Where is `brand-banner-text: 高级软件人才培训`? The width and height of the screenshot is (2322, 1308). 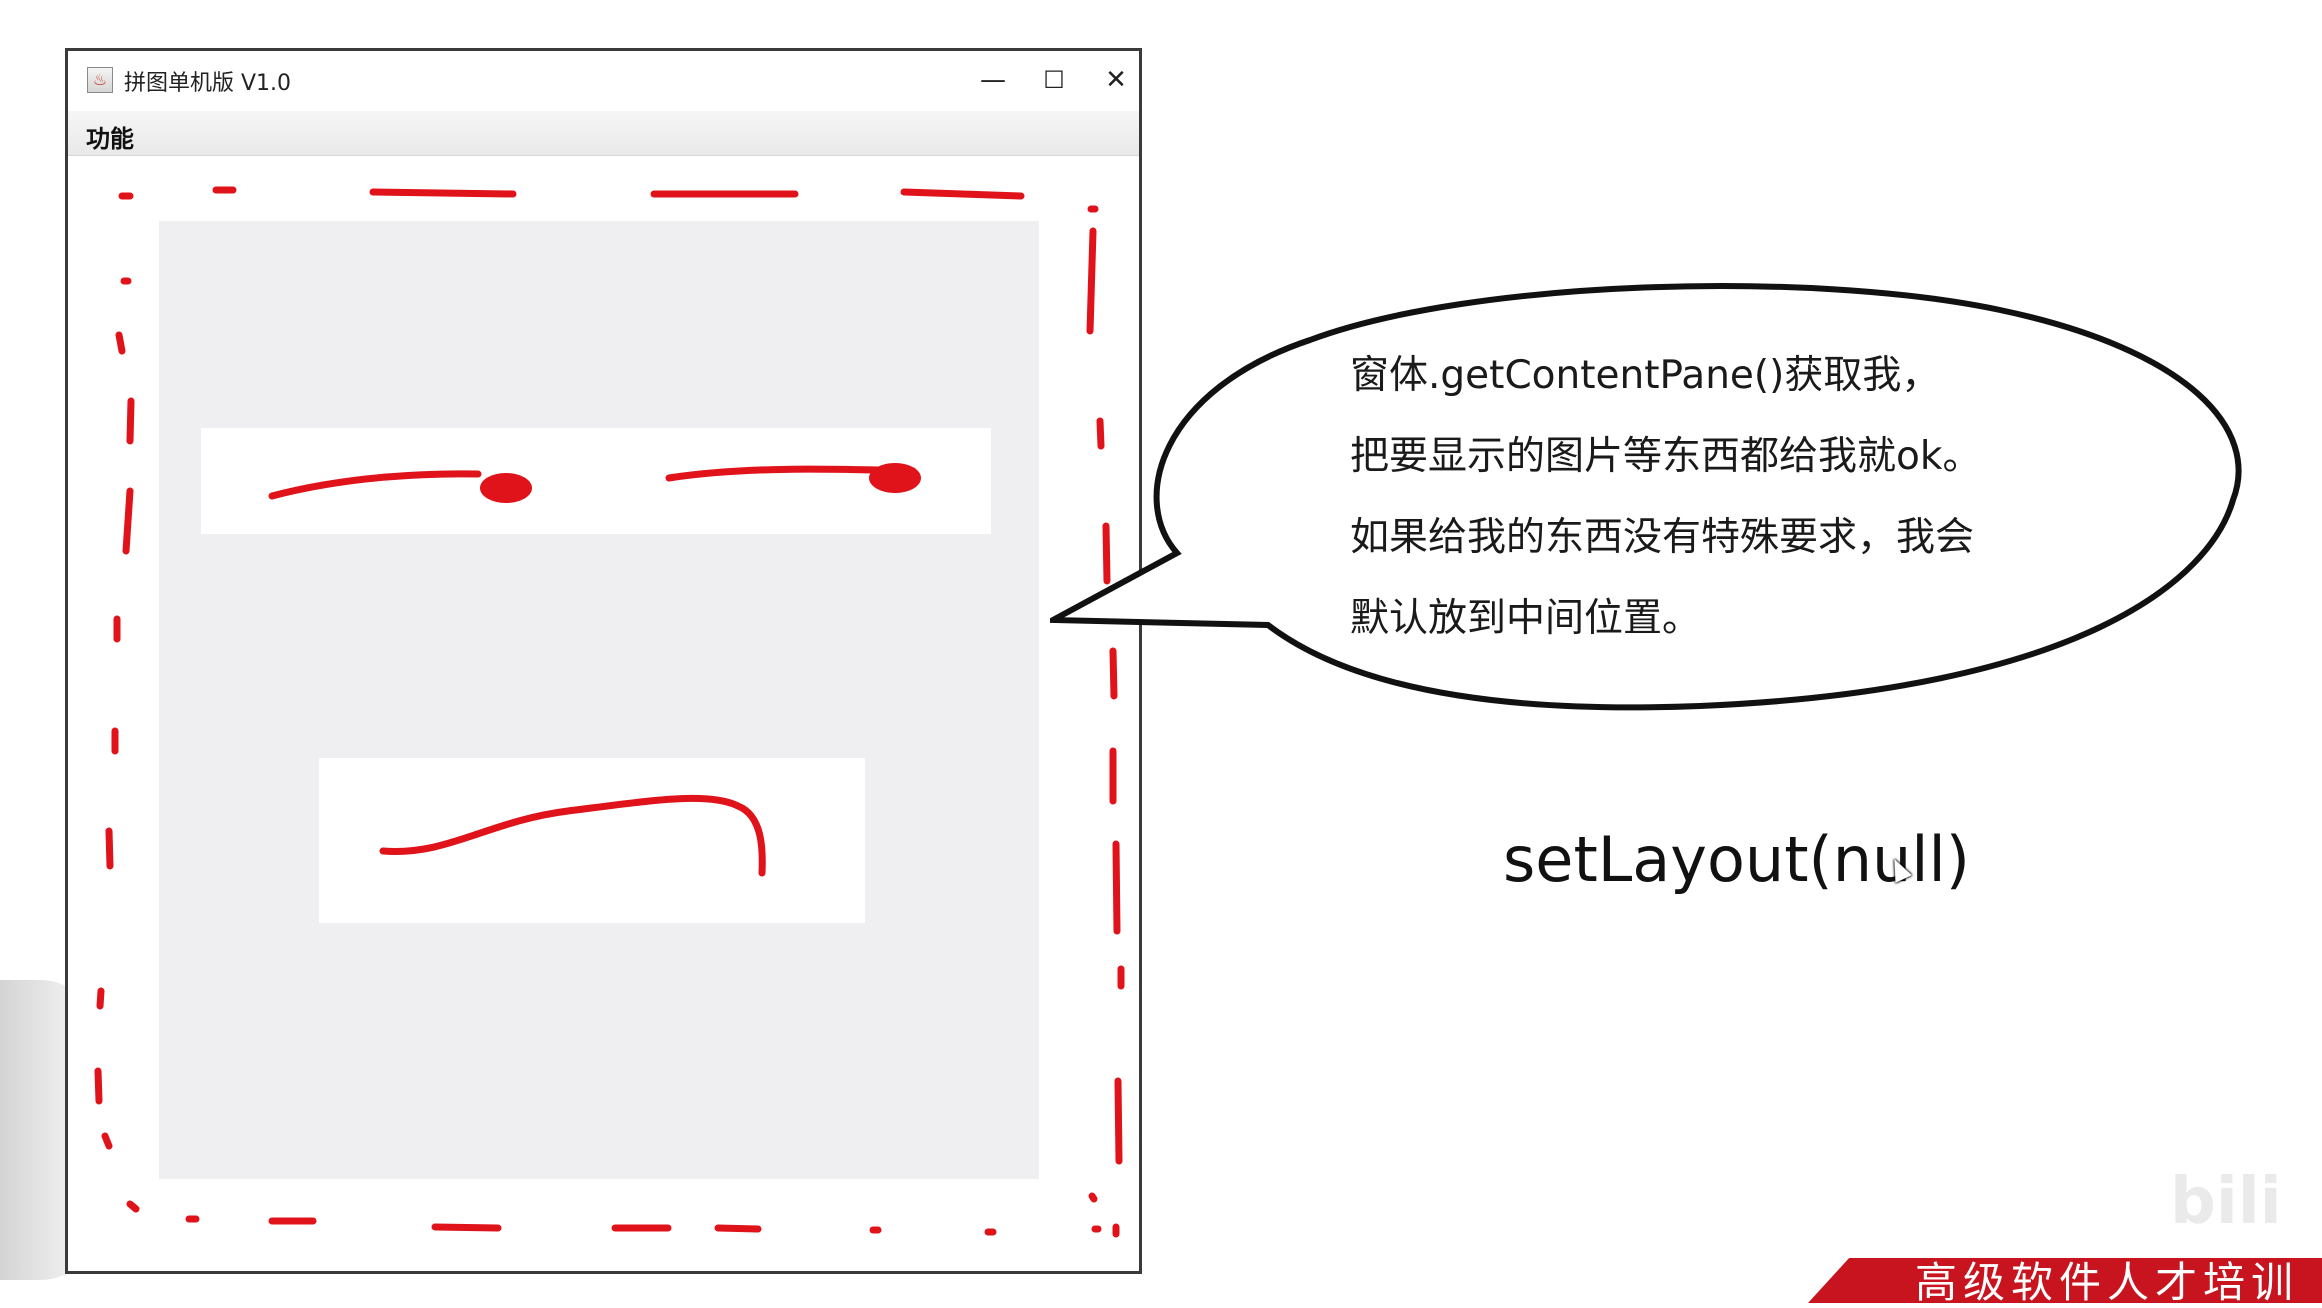 brand-banner-text: 高级软件人才培训 is located at coordinates (2107, 1282).